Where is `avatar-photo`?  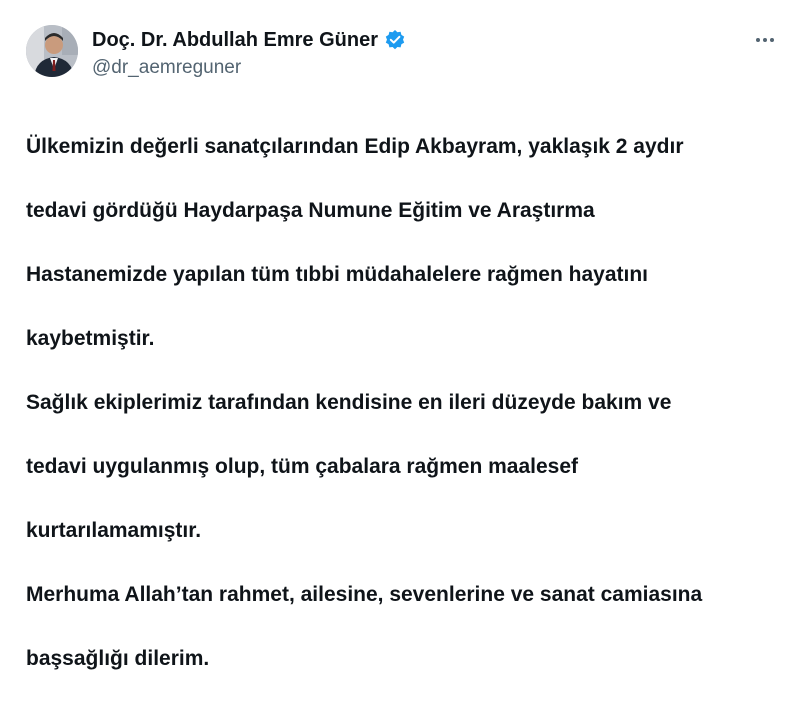 avatar-photo is located at coordinates (52, 51).